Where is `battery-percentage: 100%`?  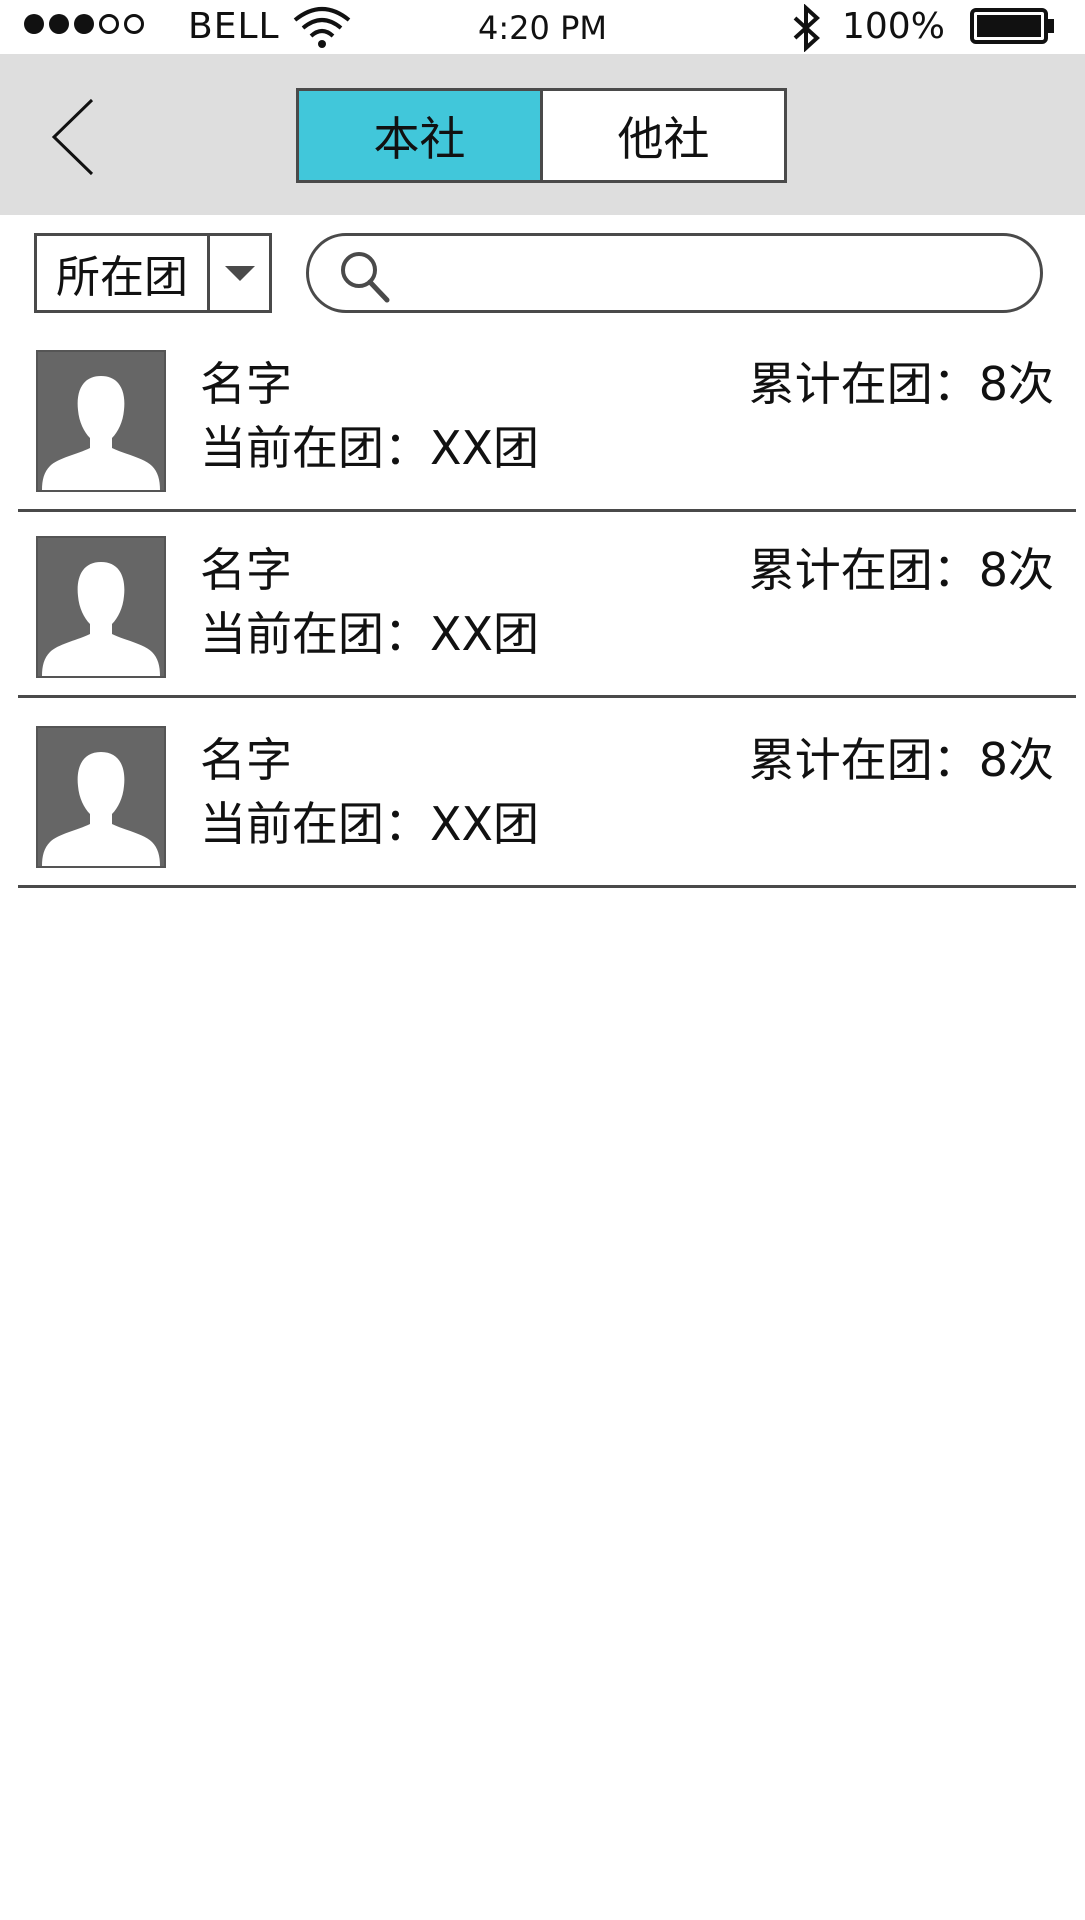 battery-percentage: 100% is located at coordinates (893, 26).